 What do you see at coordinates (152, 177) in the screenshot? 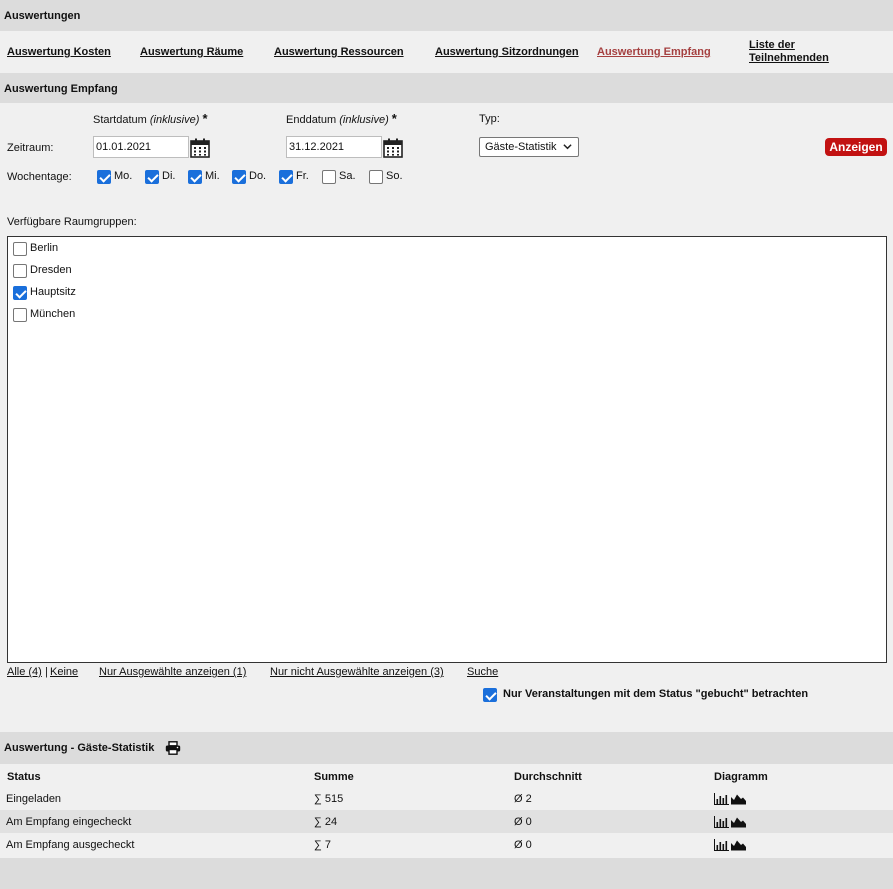
I see `weekday-checkbox-di` at bounding box center [152, 177].